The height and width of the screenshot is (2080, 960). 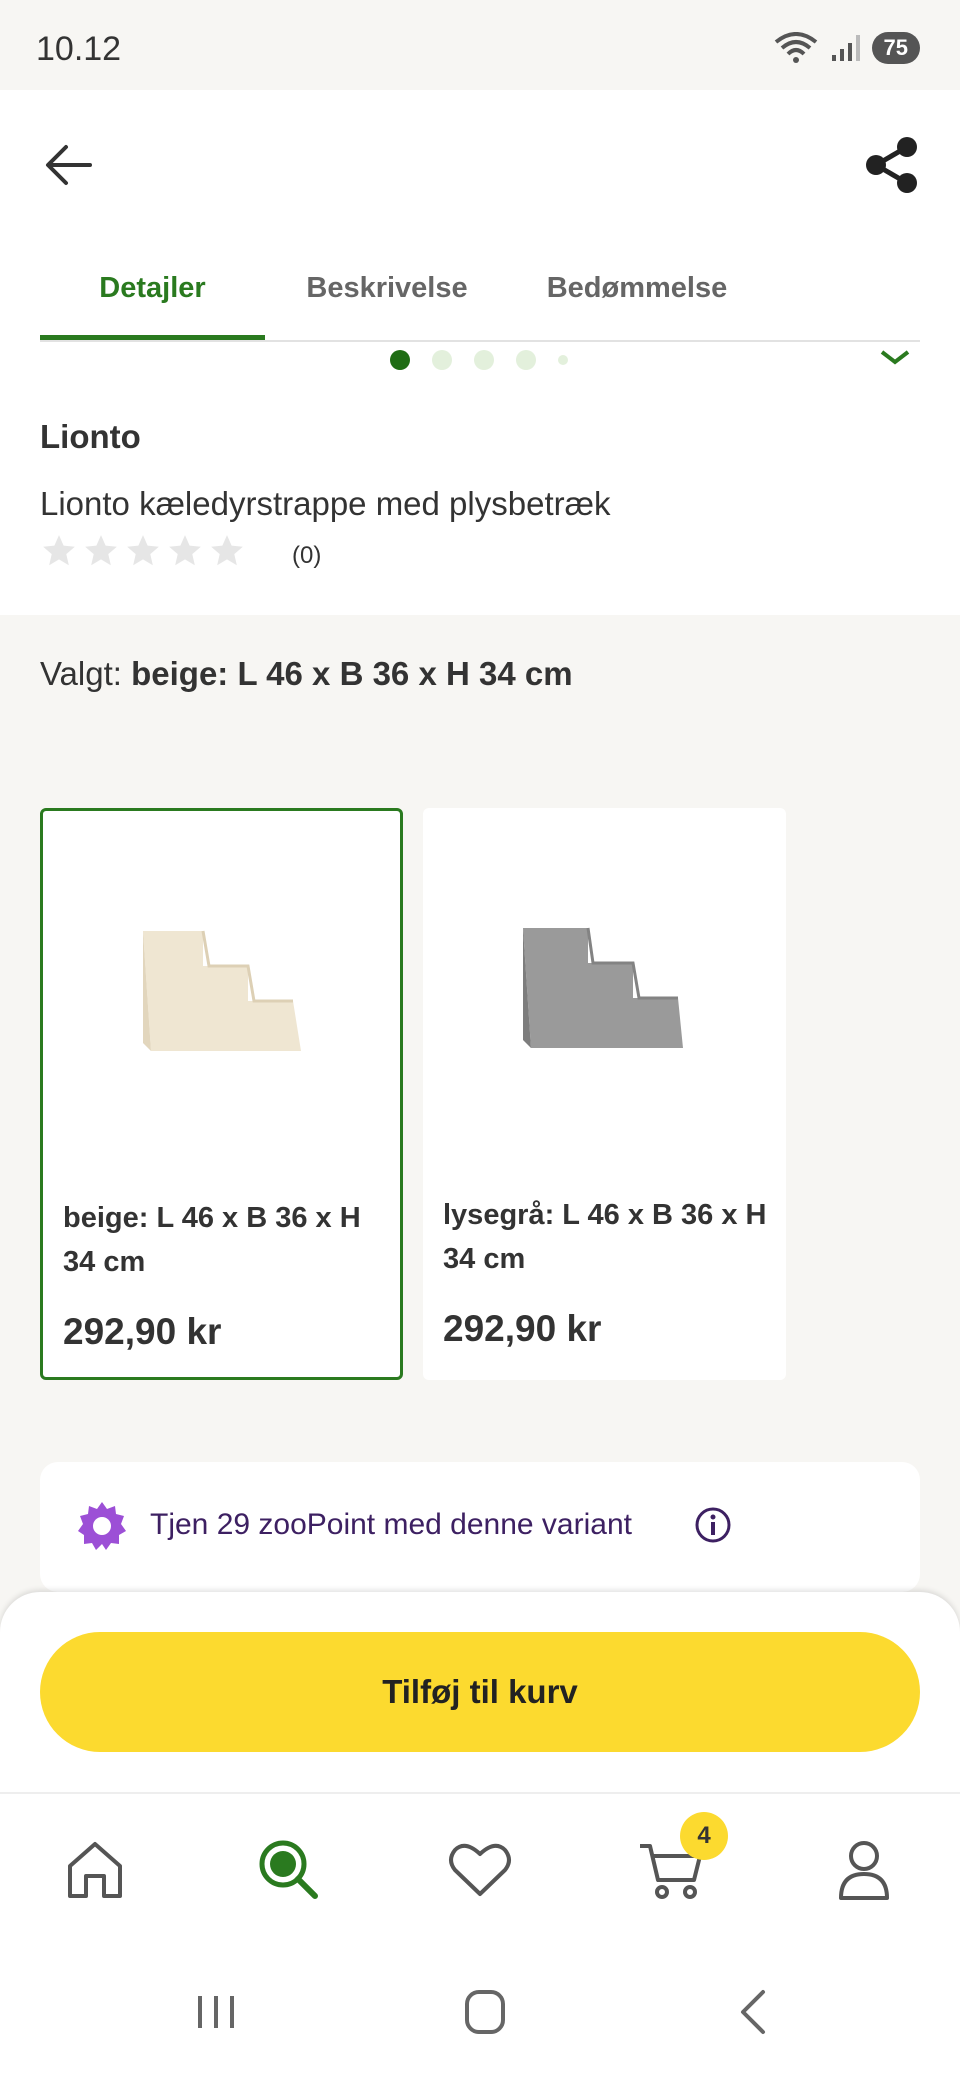 I want to click on selected-value: beige: L 46 x B 36 x H 34 cm, so click(x=352, y=673).